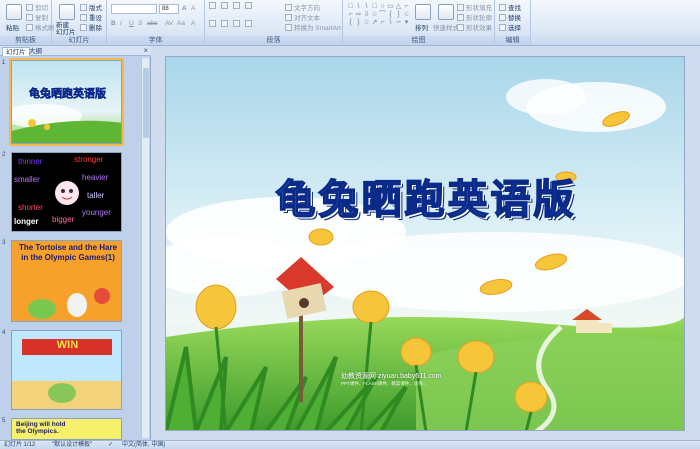  What do you see at coordinates (14, 12) in the screenshot?
I see `paste-icon` at bounding box center [14, 12].